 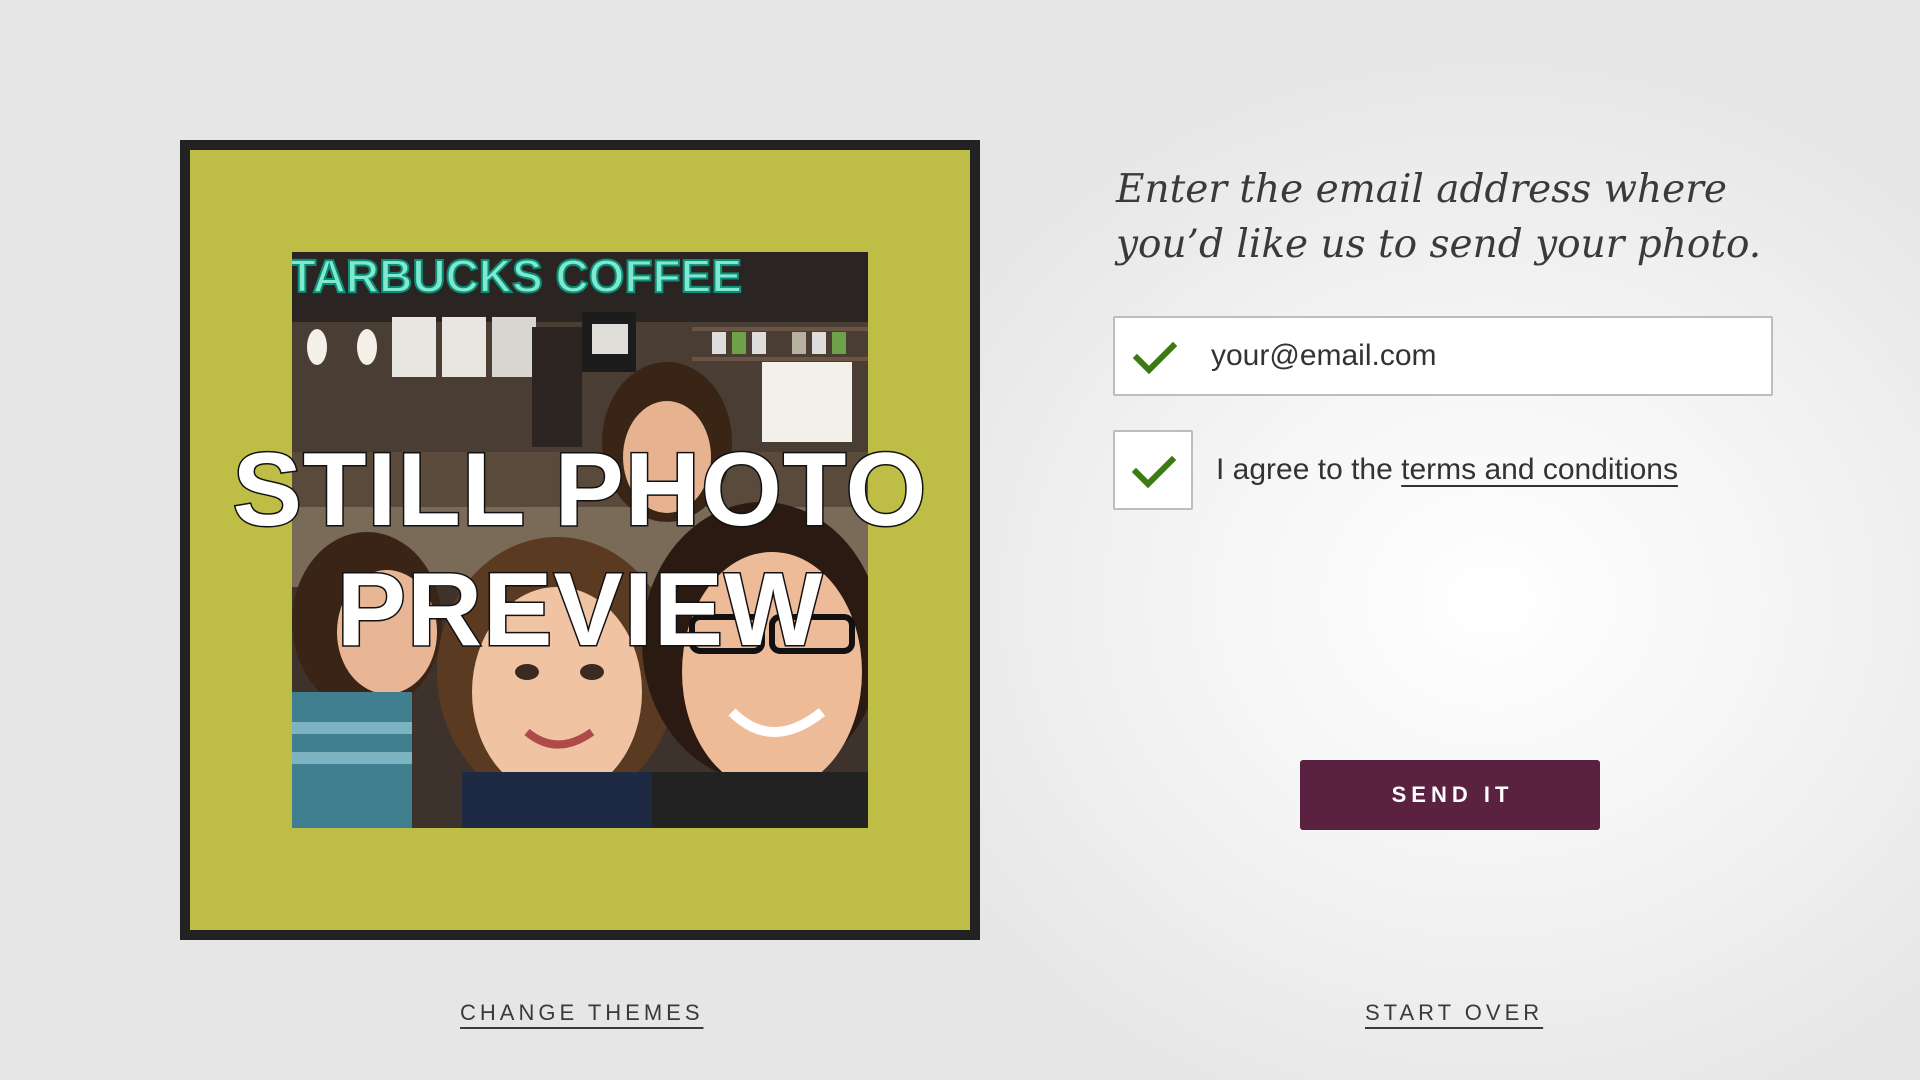 I want to click on start-over-link: START OVER, so click(x=1454, y=1013).